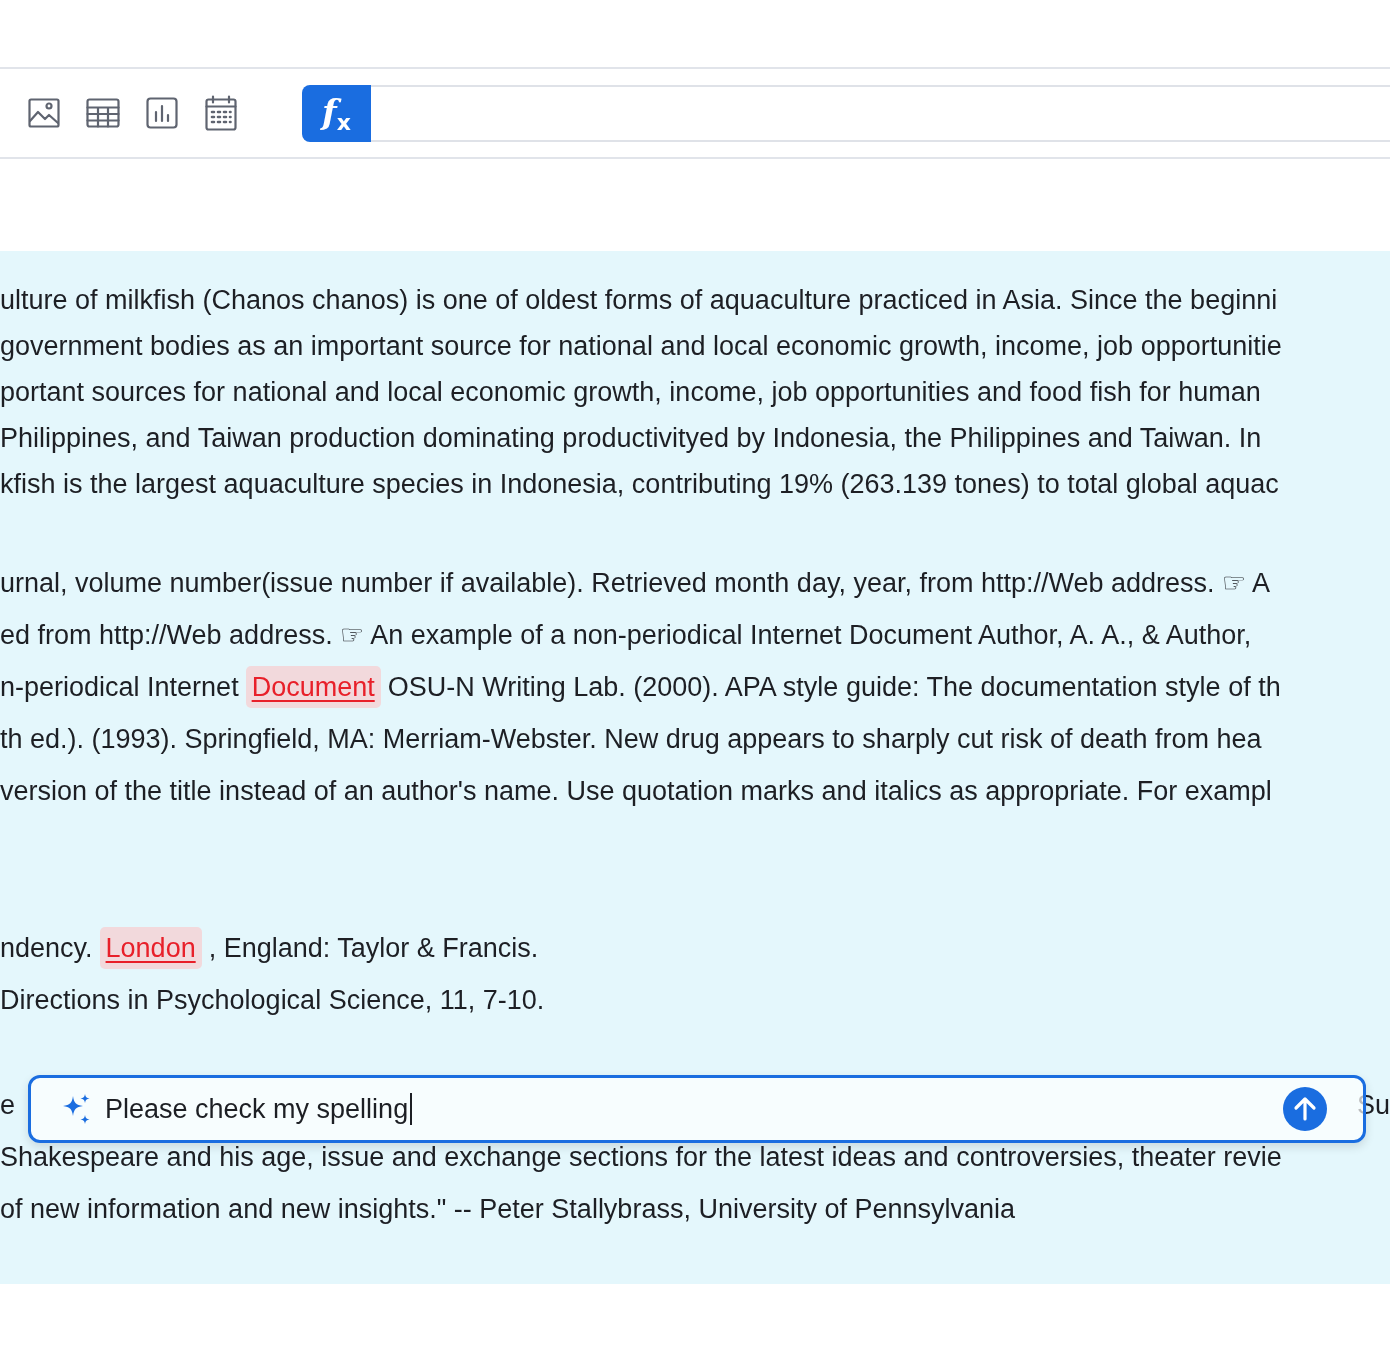 The image size is (1390, 1372). What do you see at coordinates (639, 300) in the screenshot?
I see `paragraph-text: ulture of milkfish (Chanos chanos) is one of oldest forms of aquaculture practiced in Asia. Since the beginni` at bounding box center [639, 300].